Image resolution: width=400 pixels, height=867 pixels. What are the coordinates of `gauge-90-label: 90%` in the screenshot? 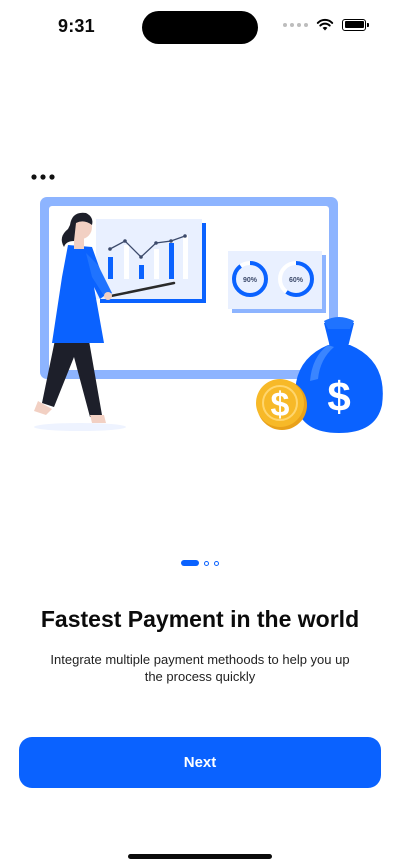 It's located at (250, 280).